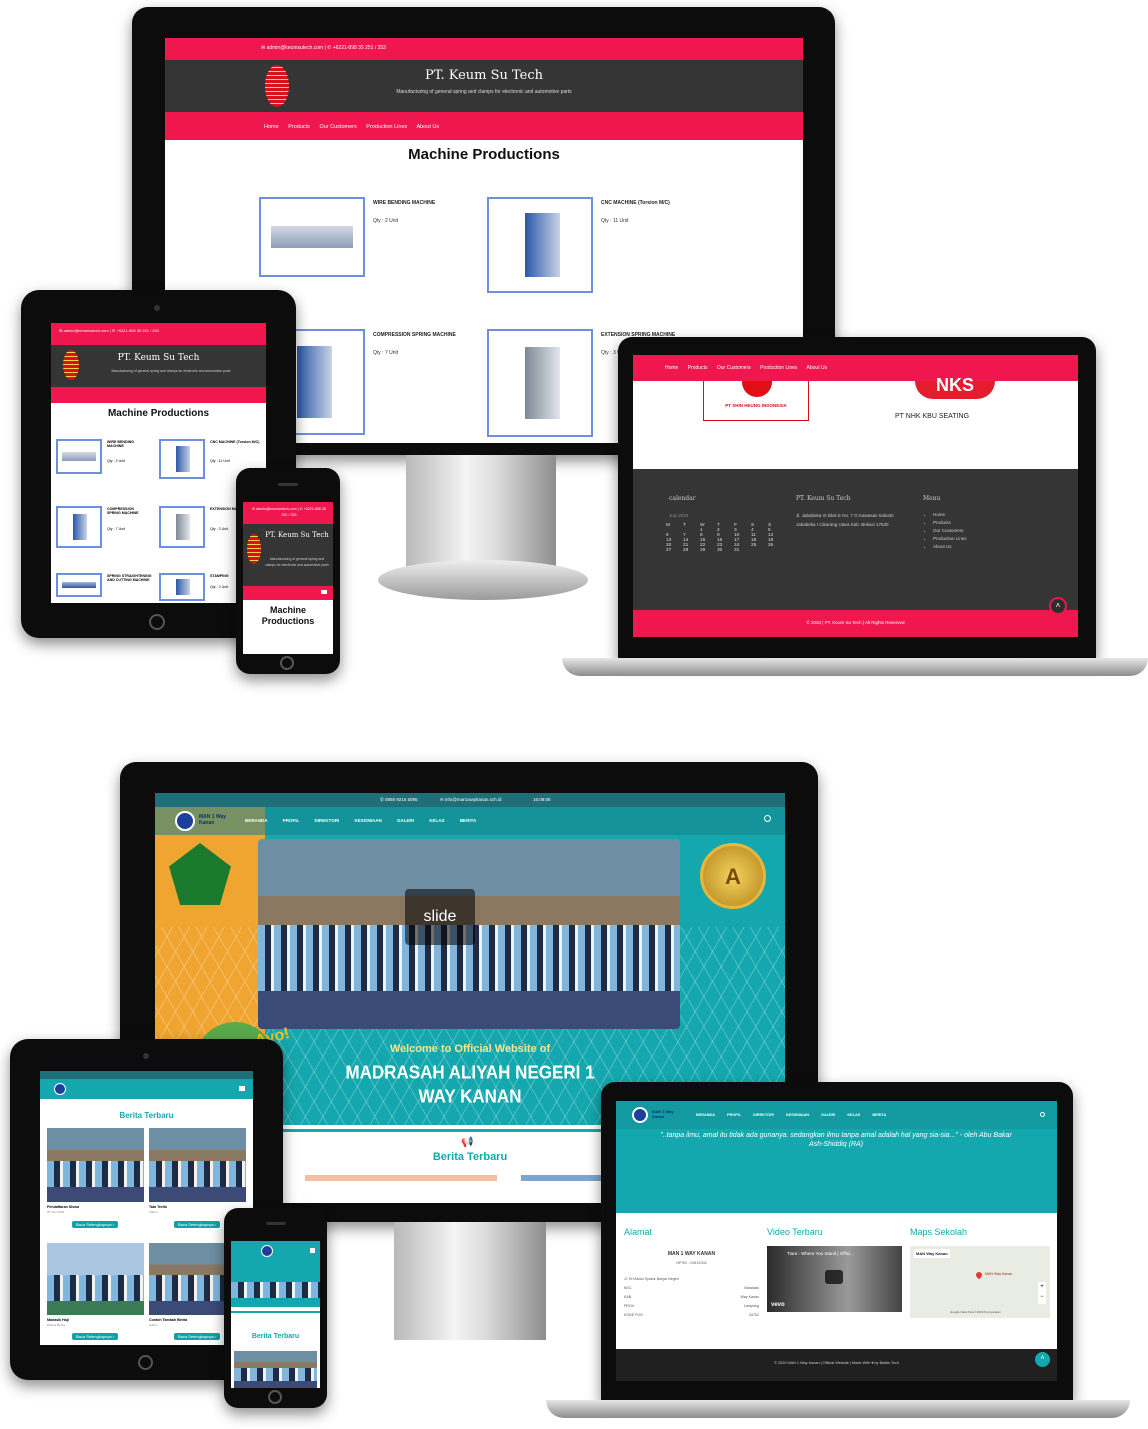 This screenshot has height=1429, width=1148. What do you see at coordinates (312, 237) in the screenshot?
I see `product-image-wire-bending` at bounding box center [312, 237].